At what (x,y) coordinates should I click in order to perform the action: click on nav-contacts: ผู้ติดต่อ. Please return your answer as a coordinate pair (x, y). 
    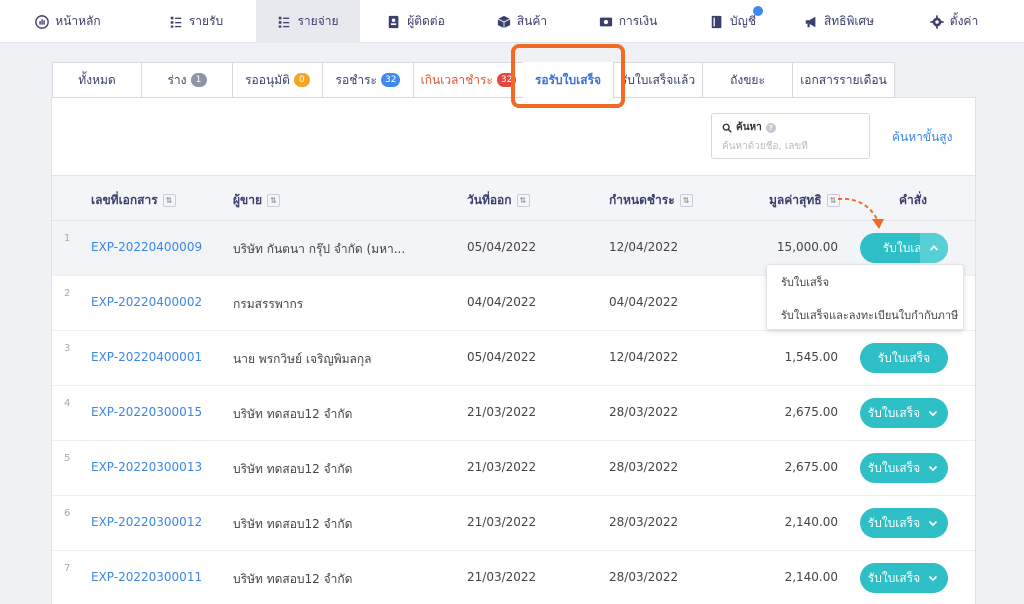
    Looking at the image, I should click on (416, 21).